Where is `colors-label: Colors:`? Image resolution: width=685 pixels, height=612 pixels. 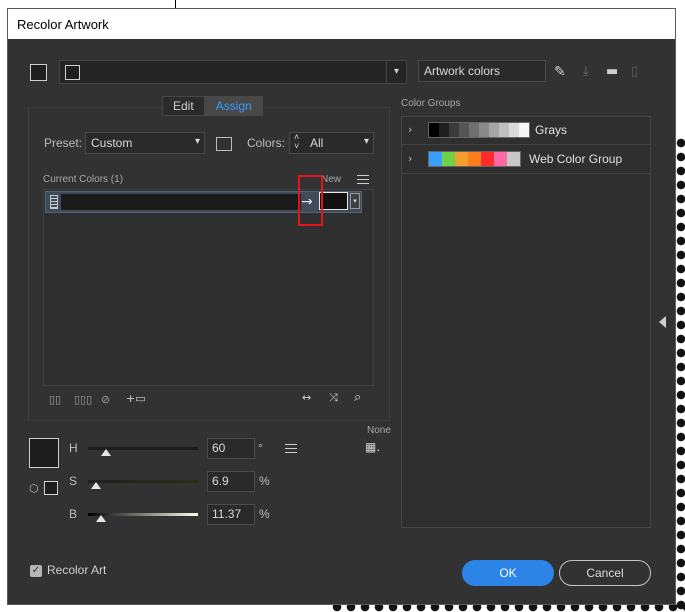 colors-label: Colors: is located at coordinates (266, 143).